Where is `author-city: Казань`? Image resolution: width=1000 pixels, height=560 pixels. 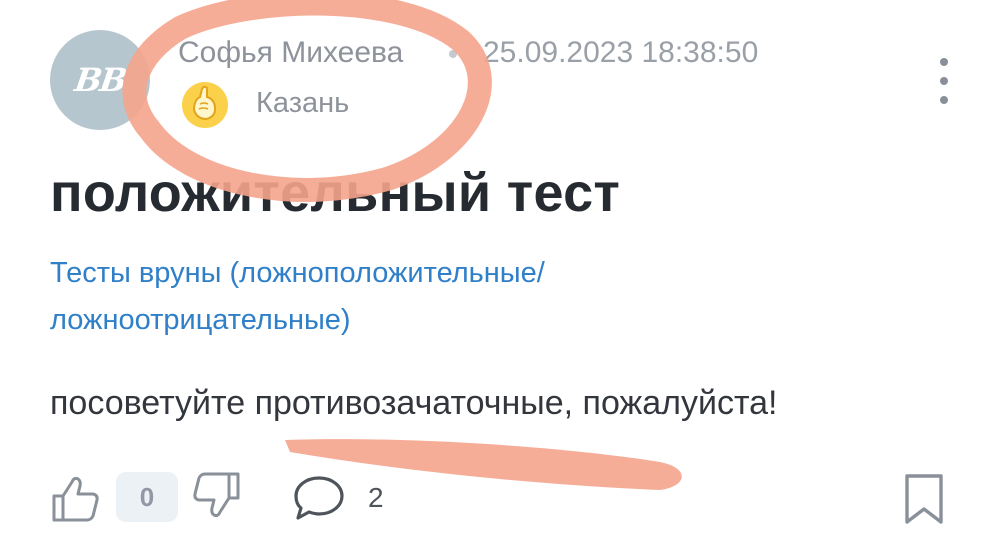
author-city: Казань is located at coordinates (303, 103).